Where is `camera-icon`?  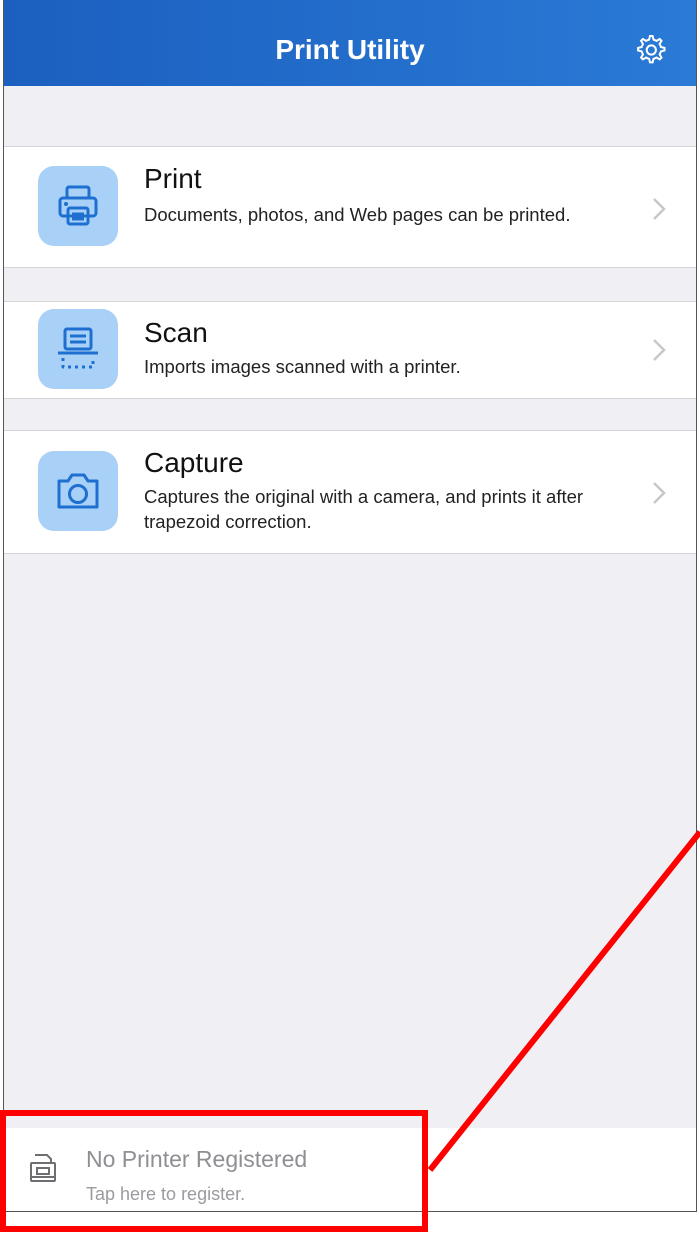 camera-icon is located at coordinates (78, 491).